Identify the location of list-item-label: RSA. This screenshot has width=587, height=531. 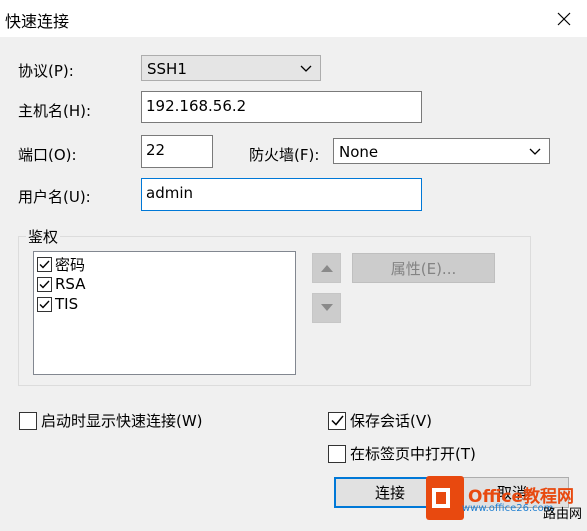
(70, 284).